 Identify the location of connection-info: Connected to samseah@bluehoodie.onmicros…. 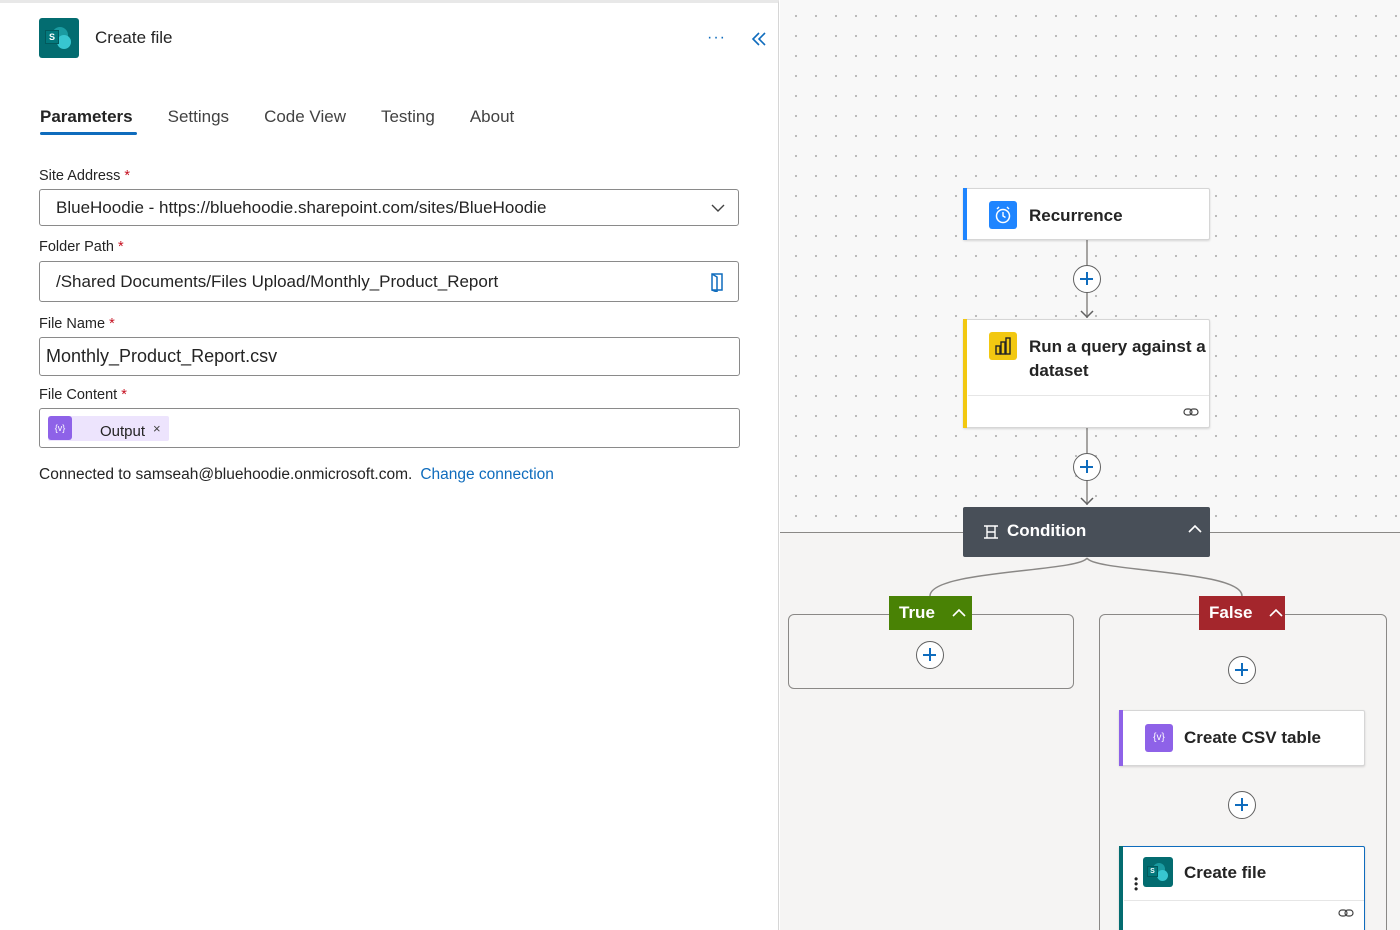
(296, 474).